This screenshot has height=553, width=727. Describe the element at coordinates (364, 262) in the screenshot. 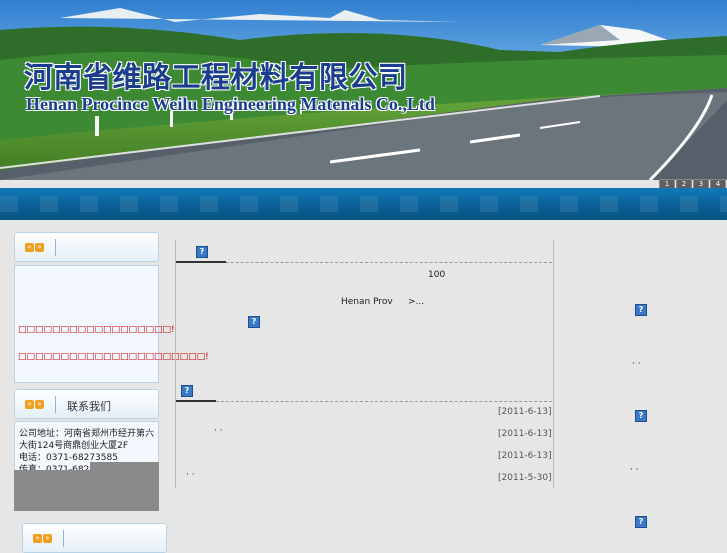

I see `section-divider` at that location.